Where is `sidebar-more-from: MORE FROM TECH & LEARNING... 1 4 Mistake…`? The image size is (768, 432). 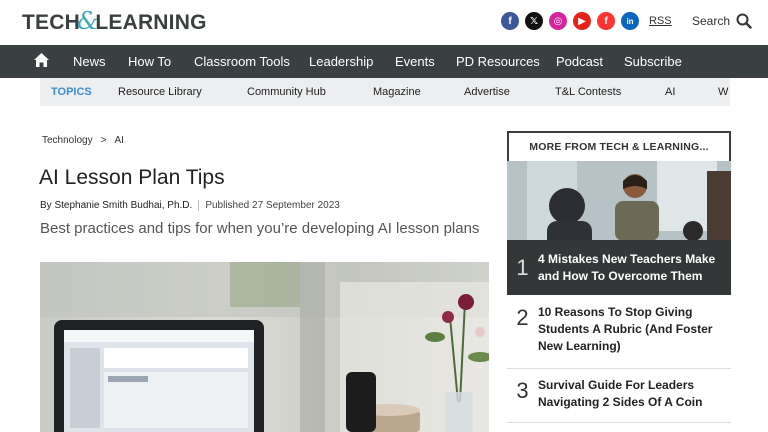 sidebar-more-from: MORE FROM TECH & LEARNING... 1 4 Mistake… is located at coordinates (619, 213).